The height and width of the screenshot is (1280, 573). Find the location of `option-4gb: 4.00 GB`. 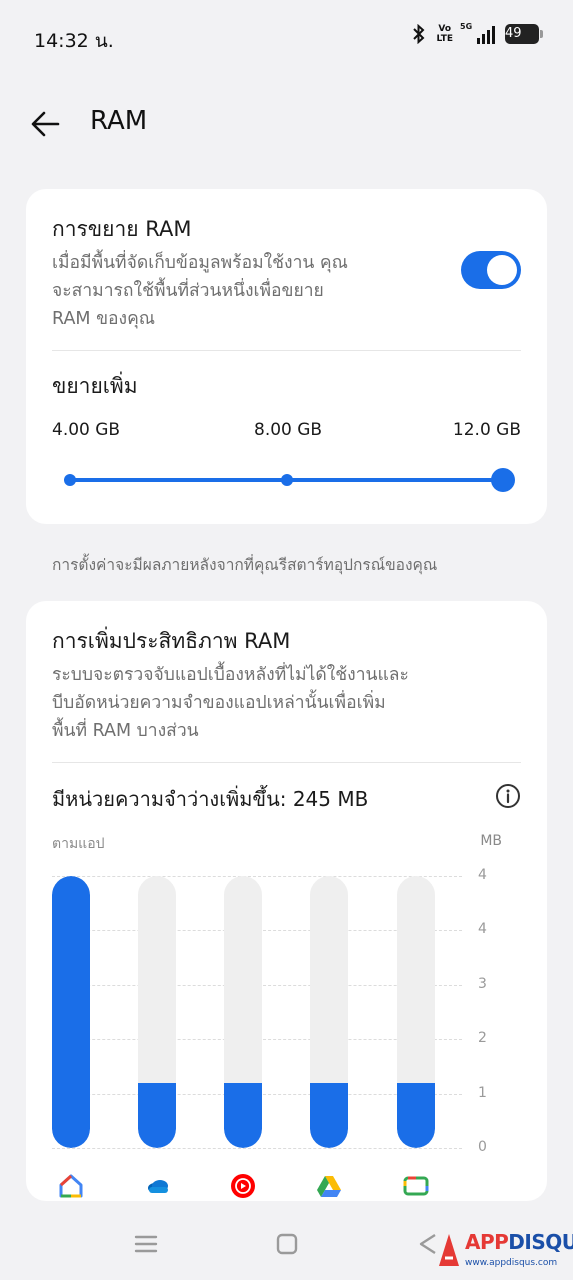

option-4gb: 4.00 GB is located at coordinates (86, 430).